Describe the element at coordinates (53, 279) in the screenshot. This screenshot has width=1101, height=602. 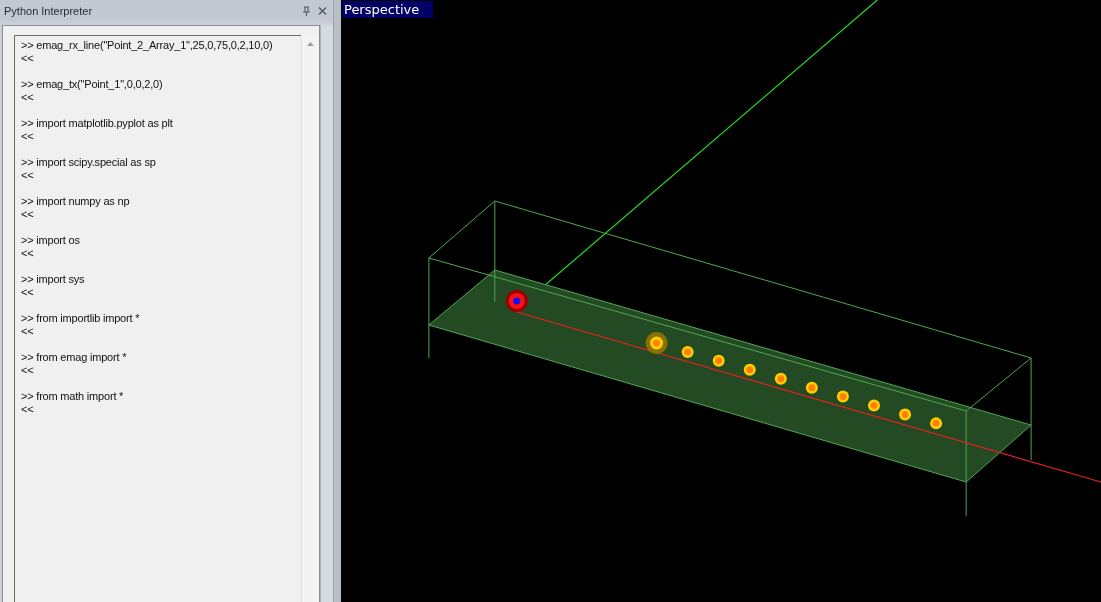
I see `console-input-line: >> import sys` at that location.